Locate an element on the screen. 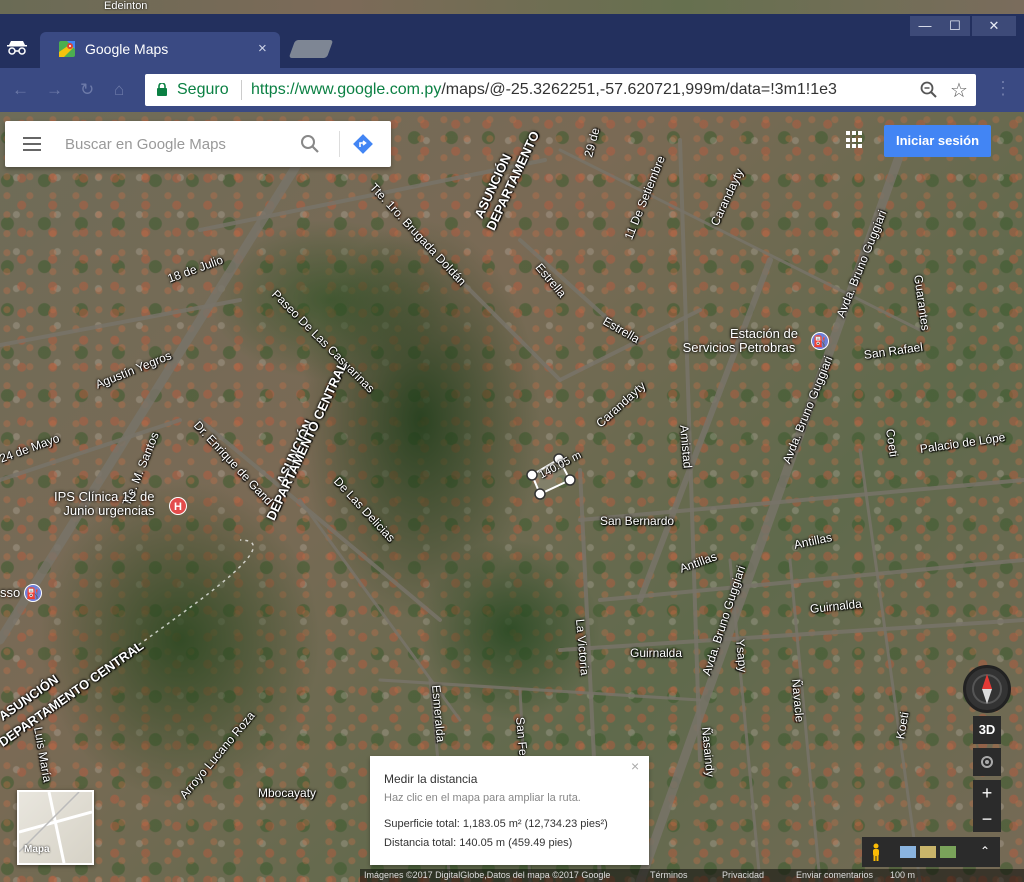 The width and height of the screenshot is (1024, 882). menu-icon is located at coordinates (32, 144).